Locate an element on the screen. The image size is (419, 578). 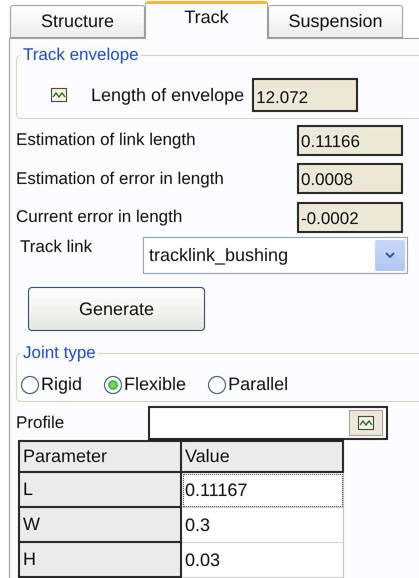
column-header: Value is located at coordinates (263, 457).